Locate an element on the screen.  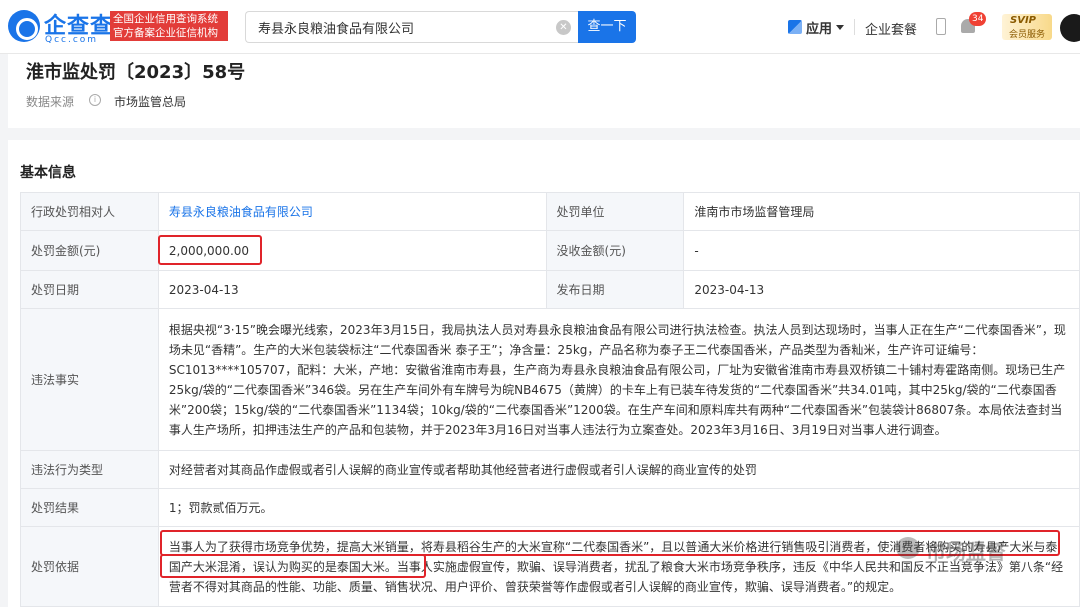
chevron-down-icon is located at coordinates (840, 27).